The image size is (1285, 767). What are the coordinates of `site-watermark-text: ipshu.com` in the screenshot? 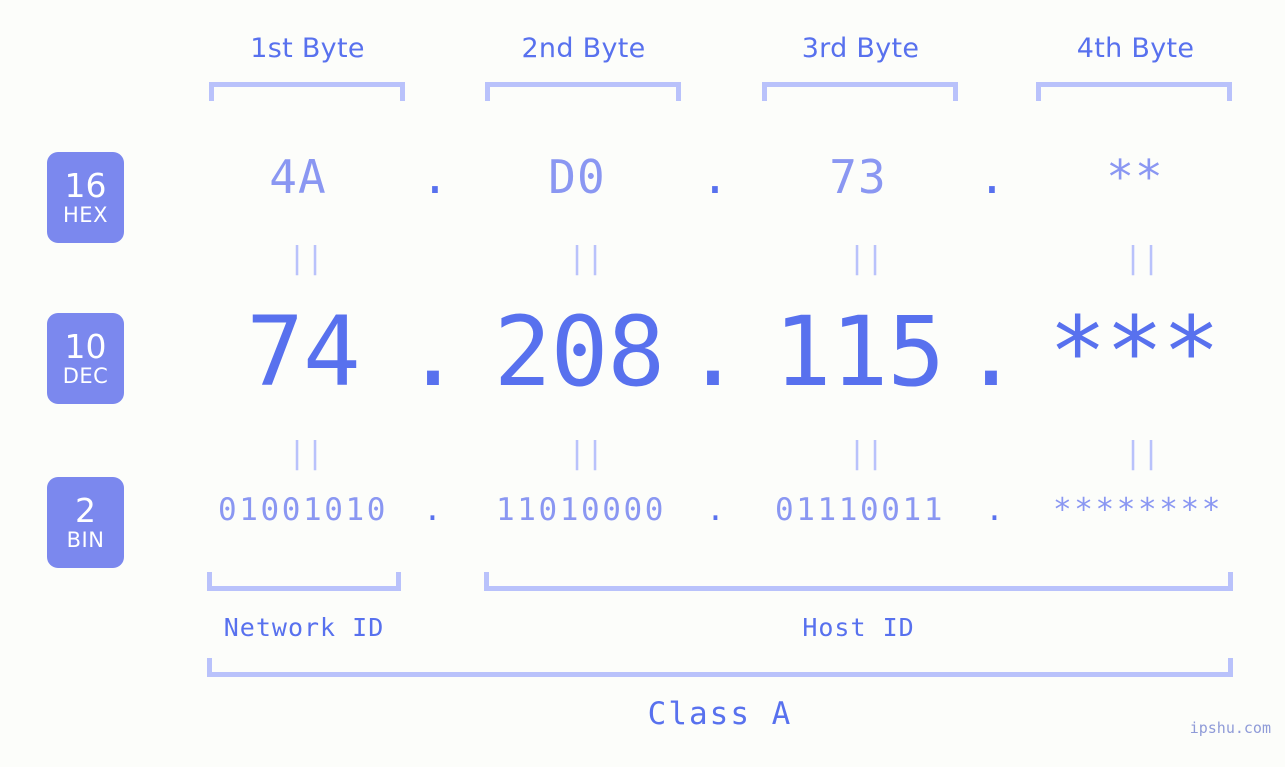 It's located at (1230, 728).